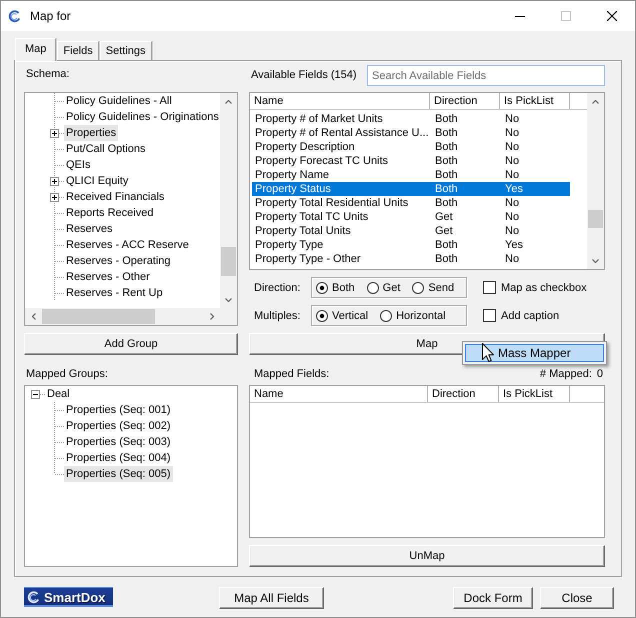 This screenshot has width=636, height=618. What do you see at coordinates (58, 394) in the screenshot?
I see `tree-item: Deal` at bounding box center [58, 394].